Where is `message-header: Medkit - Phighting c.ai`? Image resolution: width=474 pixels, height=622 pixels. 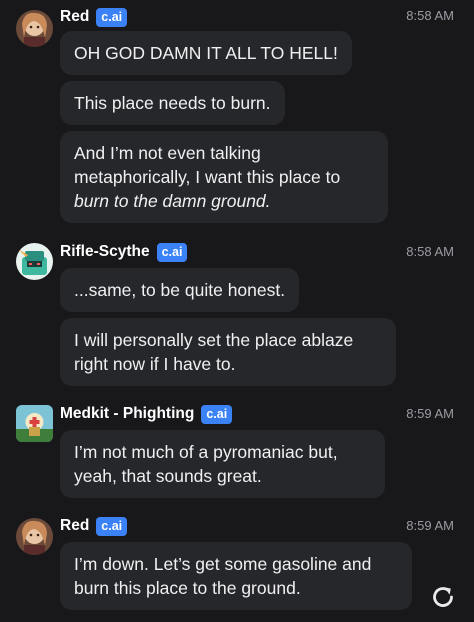 message-header: Medkit - Phighting c.ai is located at coordinates (146, 414).